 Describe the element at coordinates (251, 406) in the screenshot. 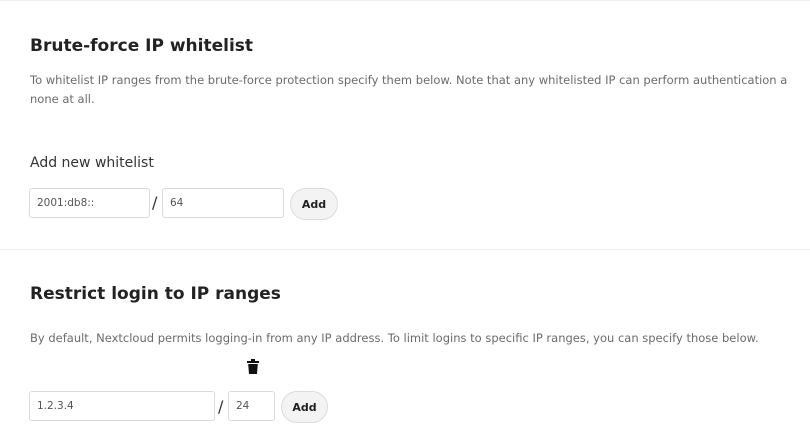

I see `restrict-mask-input` at that location.